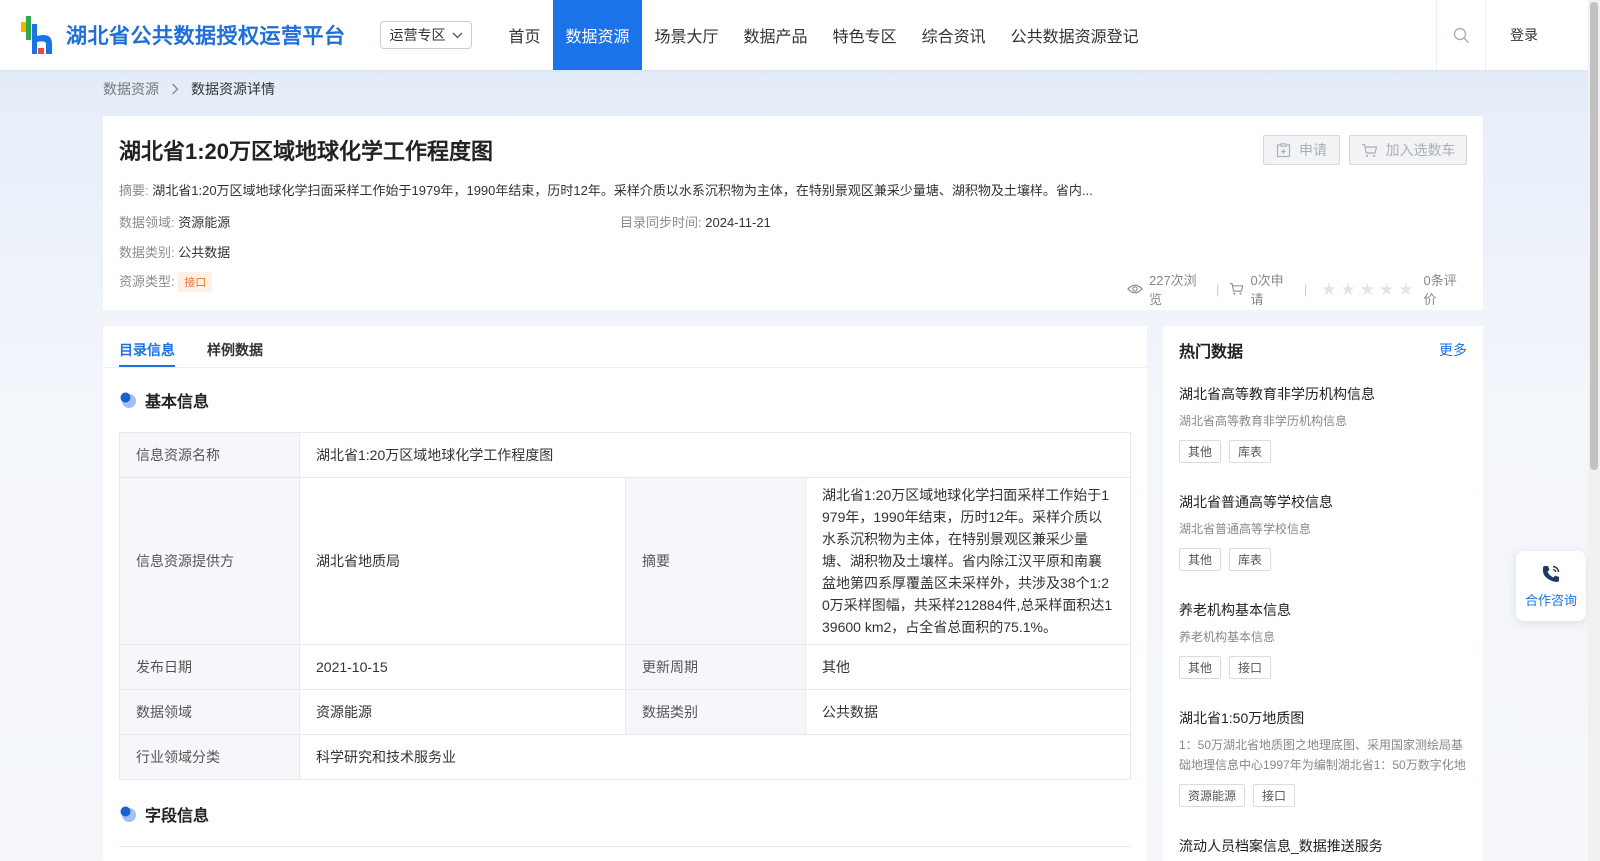  What do you see at coordinates (206, 36) in the screenshot?
I see `logo-text: 湖北省公共数据授权运营平台` at bounding box center [206, 36].